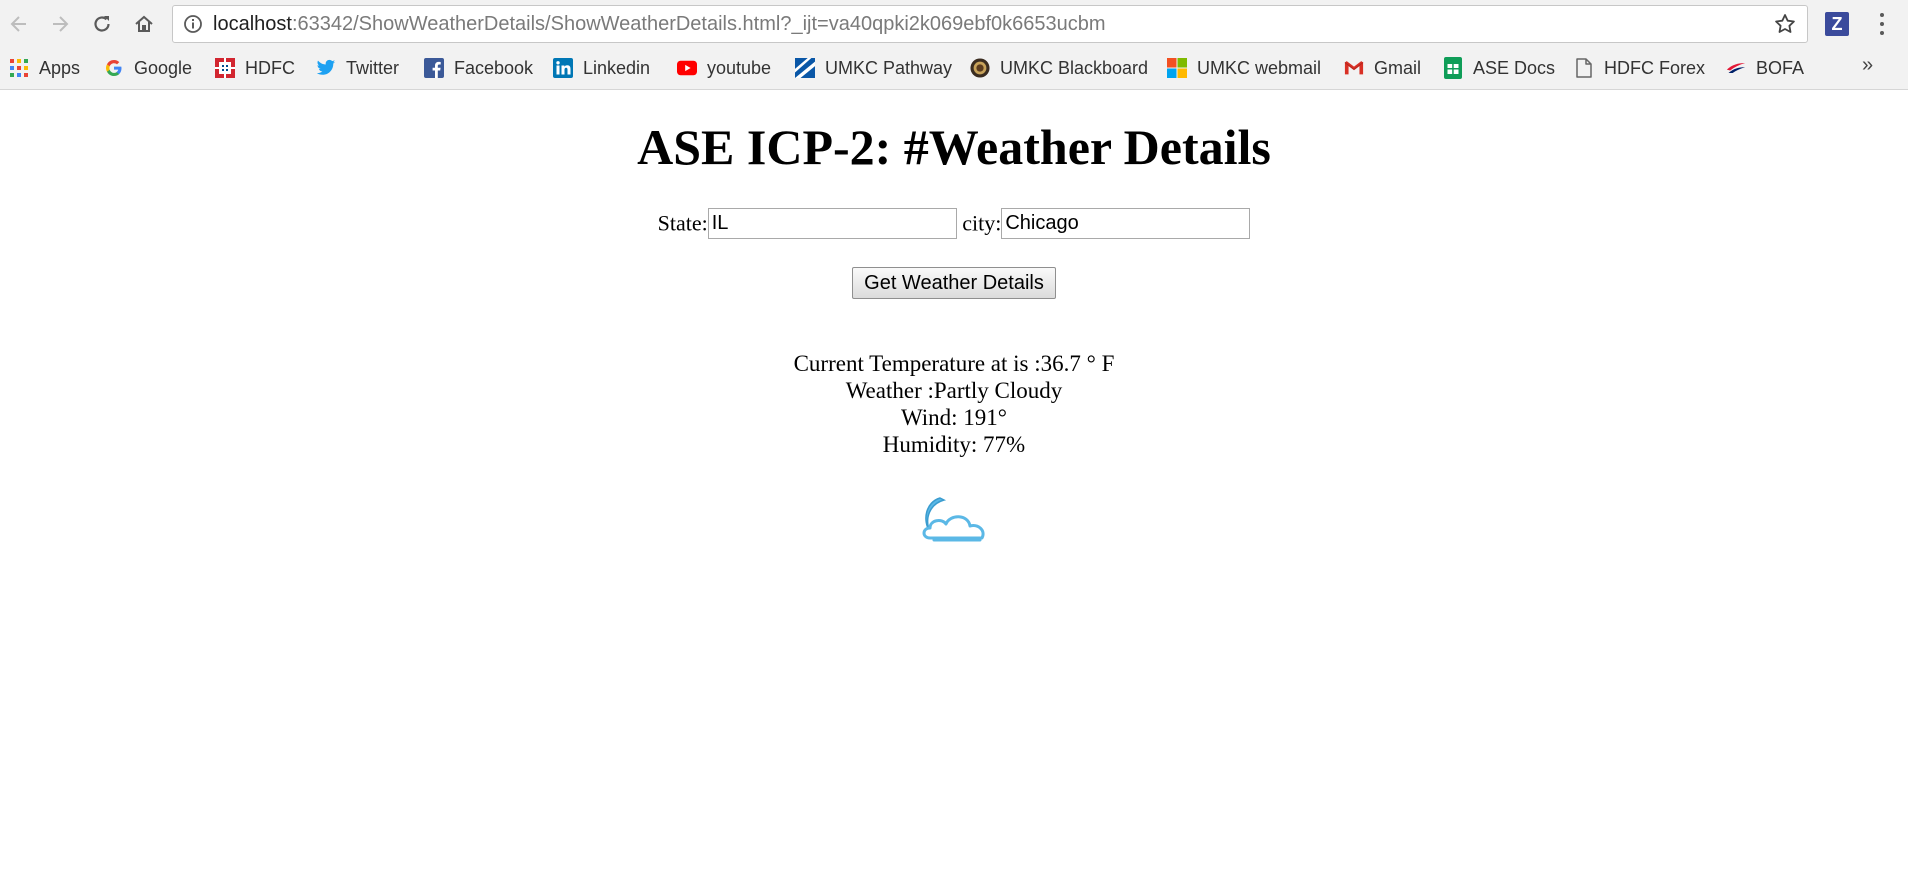 Image resolution: width=1908 pixels, height=874 pixels. I want to click on back-arrow-icon, so click(18, 24).